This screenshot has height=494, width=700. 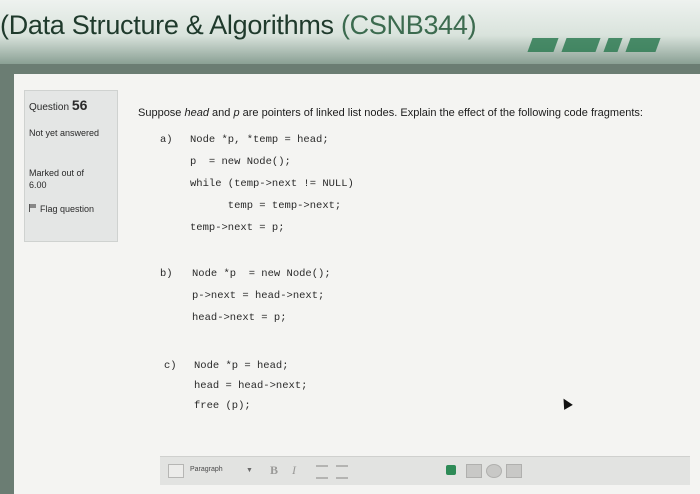 What do you see at coordinates (170, 25) in the screenshot?
I see `course-title-text: (Data Structure & Algorithms` at bounding box center [170, 25].